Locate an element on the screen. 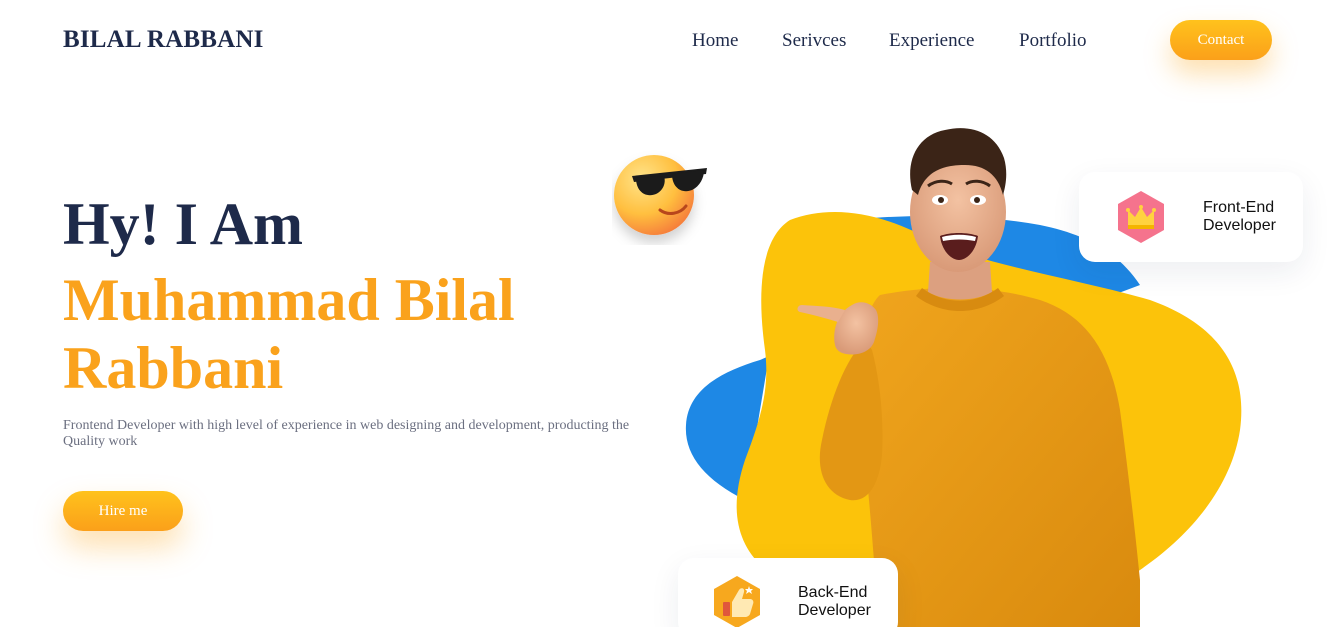 The image size is (1338, 627). crown-icon is located at coordinates (1141, 217).